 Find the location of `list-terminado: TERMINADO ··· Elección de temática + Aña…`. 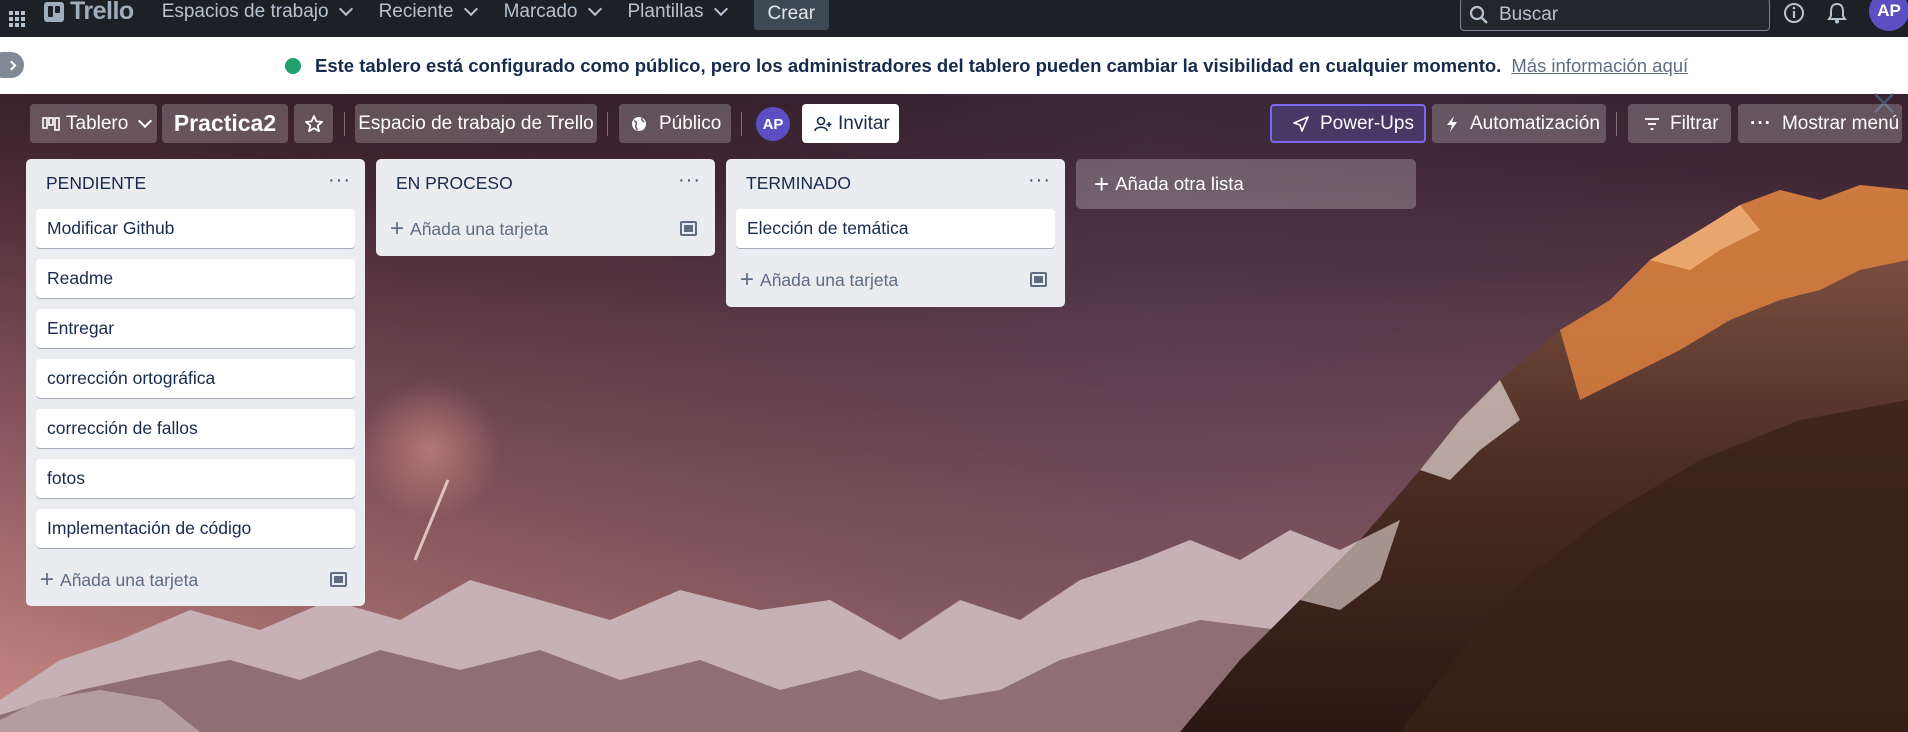

list-terminado: TERMINADO ··· Elección de temática + Aña… is located at coordinates (895, 233).